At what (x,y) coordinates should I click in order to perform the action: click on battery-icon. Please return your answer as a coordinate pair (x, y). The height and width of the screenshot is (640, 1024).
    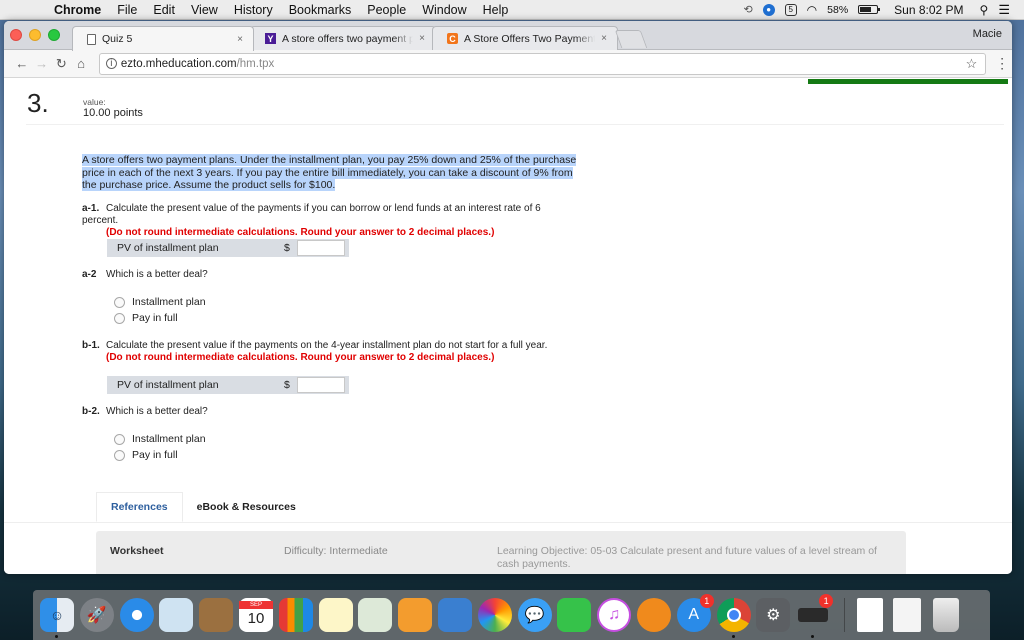
    Looking at the image, I should click on (869, 9).